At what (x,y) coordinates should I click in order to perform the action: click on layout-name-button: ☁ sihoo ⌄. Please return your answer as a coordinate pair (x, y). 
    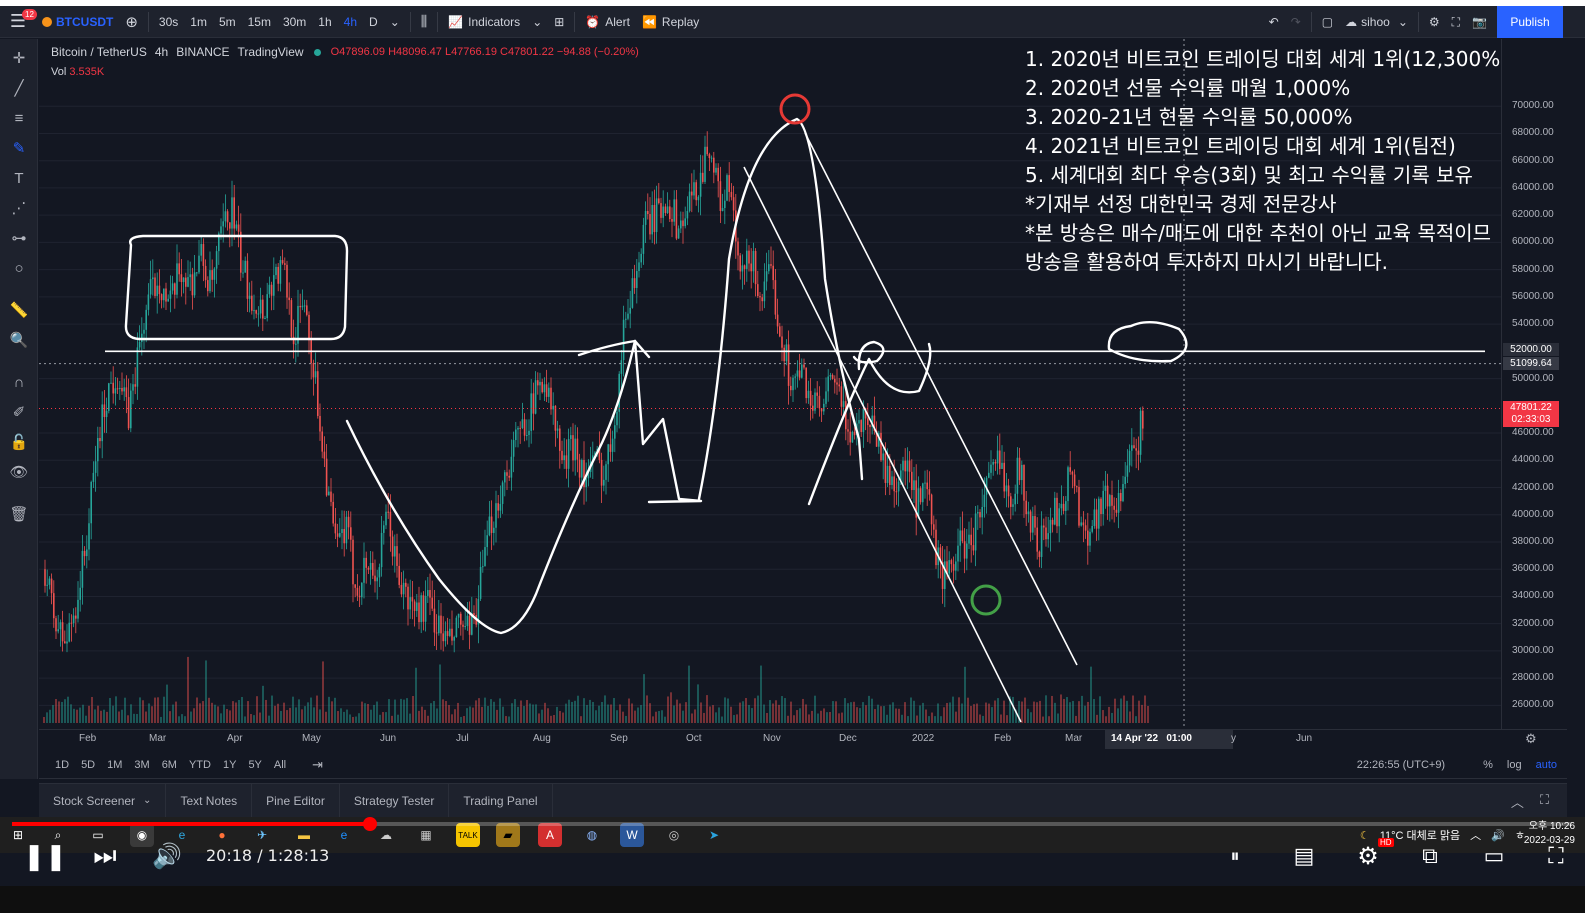
    Looking at the image, I should click on (1376, 22).